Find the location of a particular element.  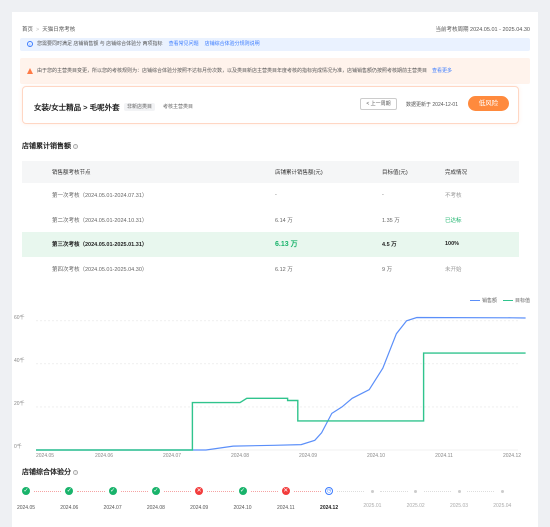

prev-period-button: < 上一周期 is located at coordinates (378, 104).